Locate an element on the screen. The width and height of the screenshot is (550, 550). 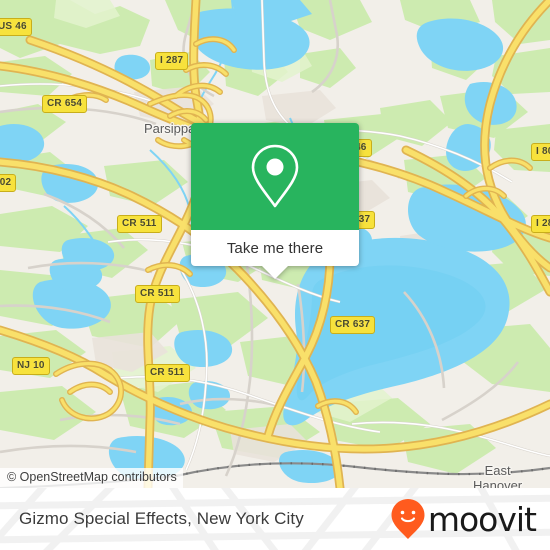
road-shield: CR 637 is located at coordinates (353, 325).